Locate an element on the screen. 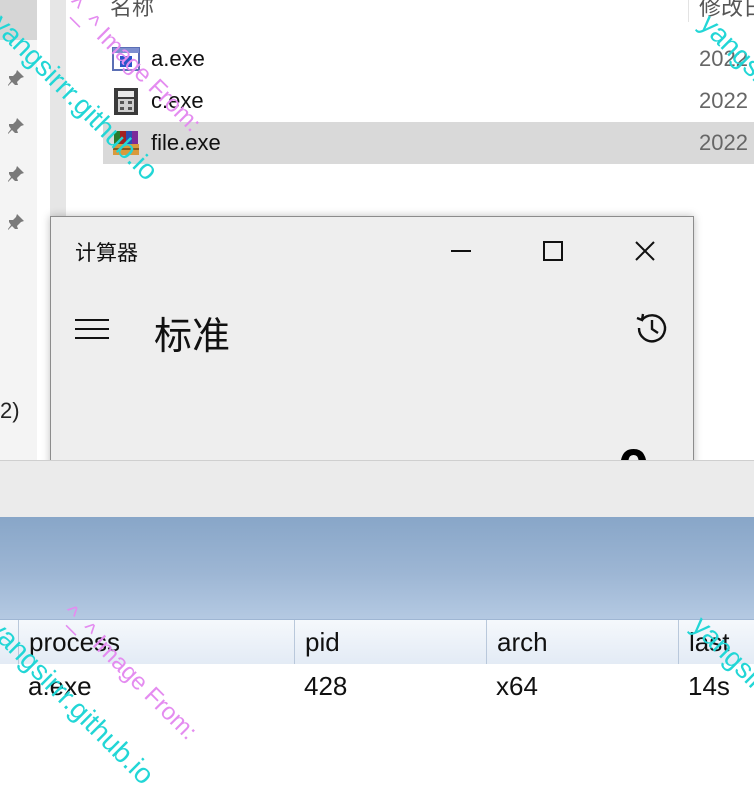 The height and width of the screenshot is (791, 754). maximize-button is located at coordinates (553, 251).